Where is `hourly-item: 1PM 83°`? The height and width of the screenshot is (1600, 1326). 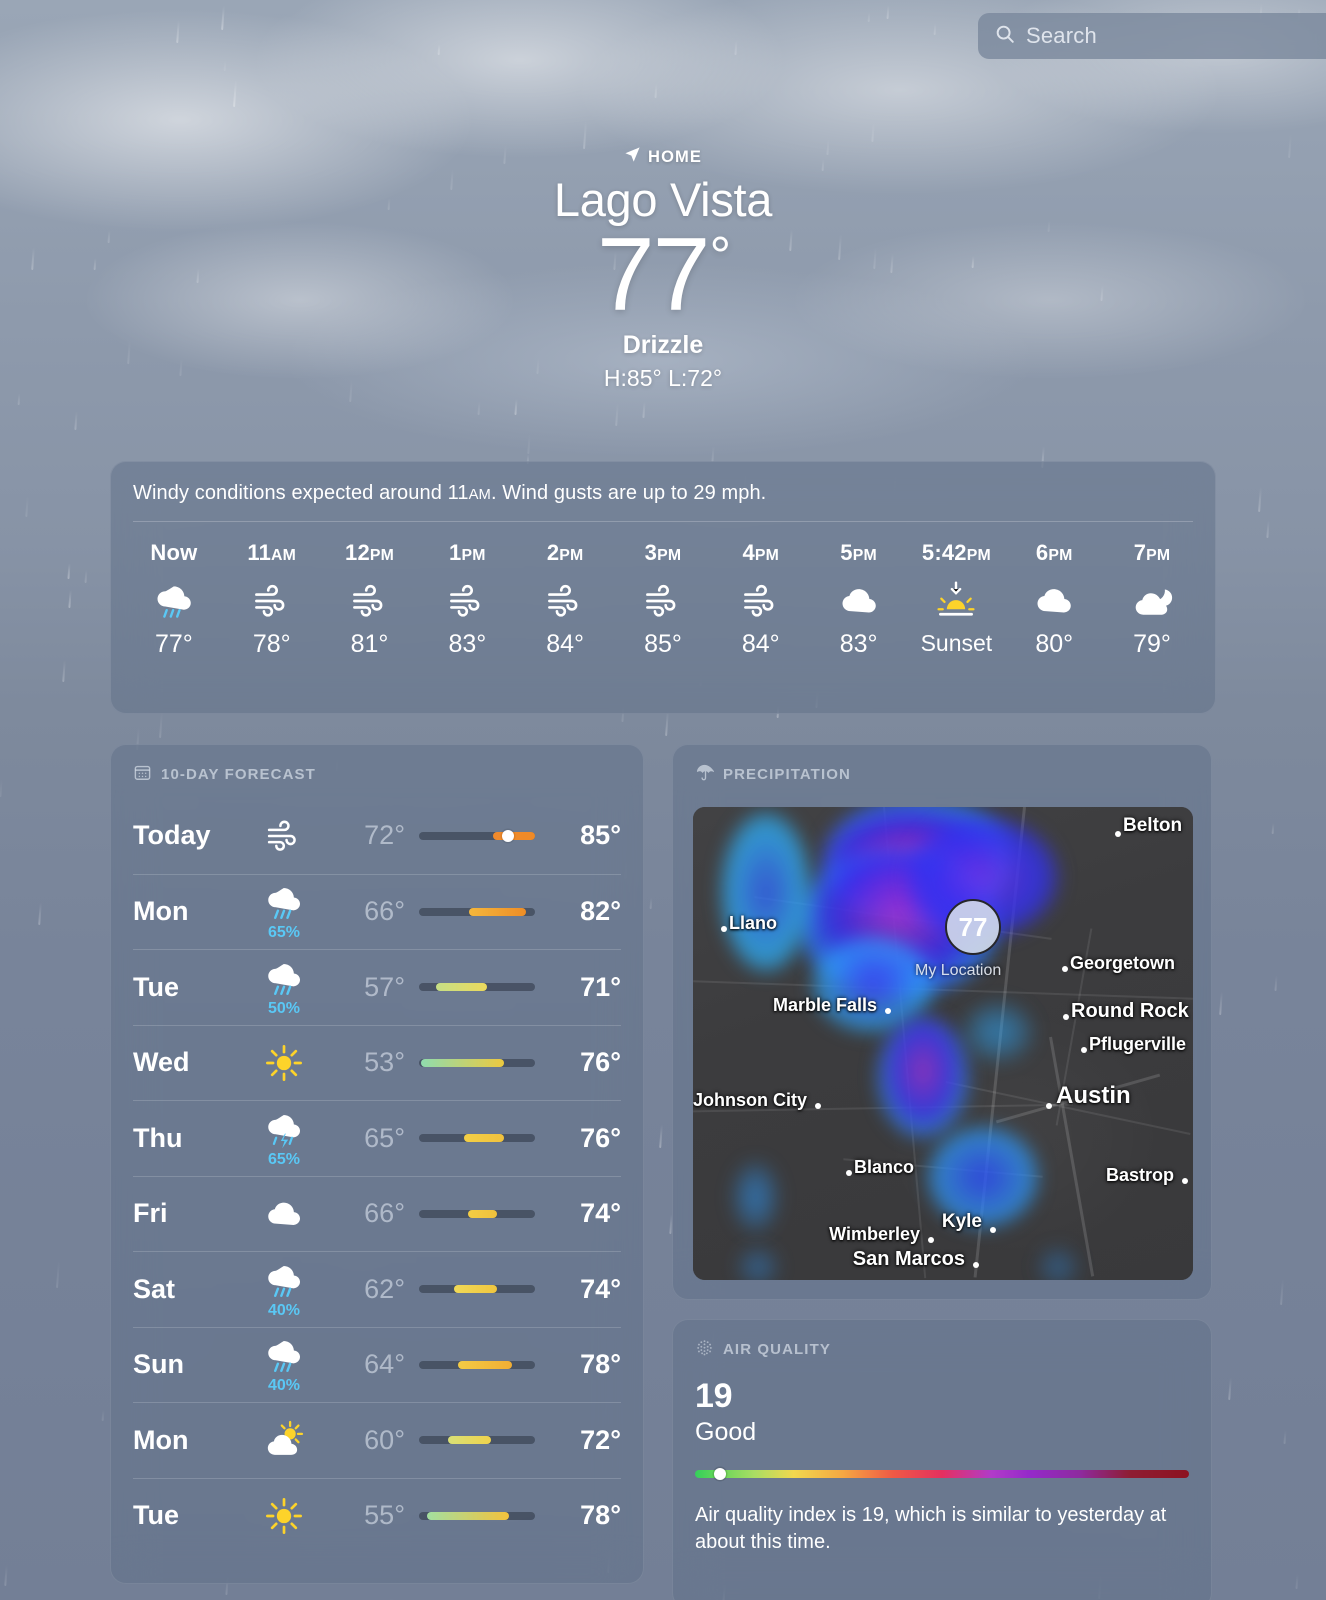 hourly-item: 1PM 83° is located at coordinates (467, 599).